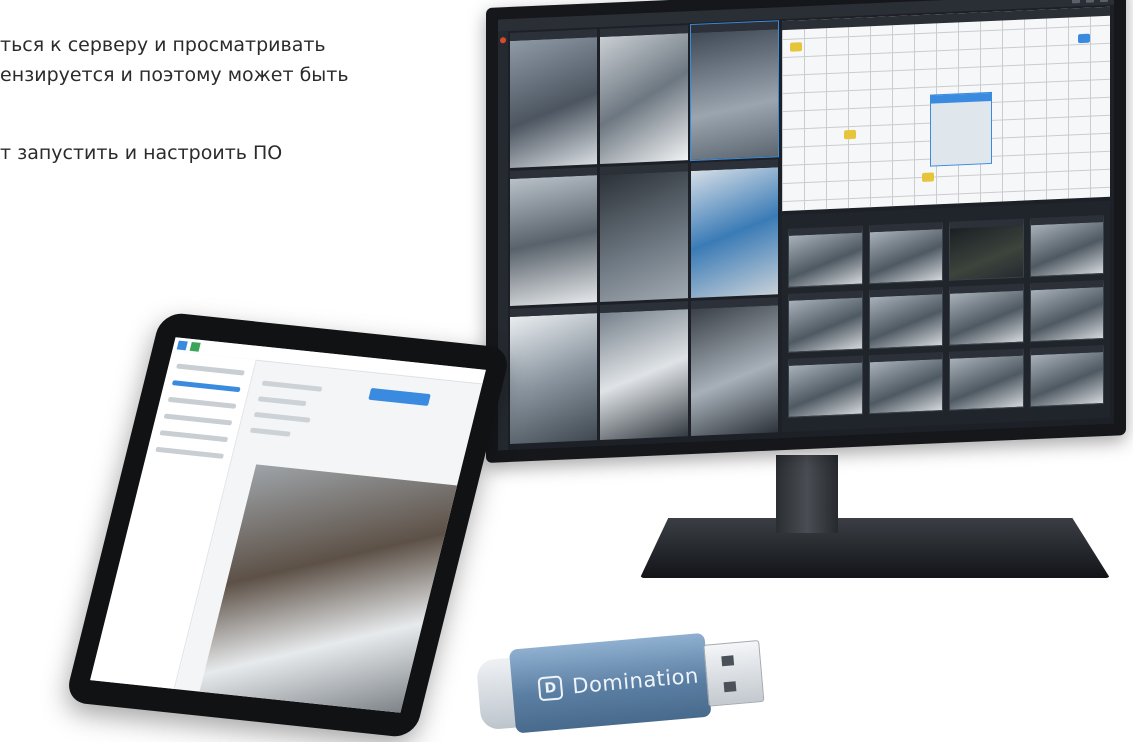  I want to click on menu-icon, so click(182, 345).